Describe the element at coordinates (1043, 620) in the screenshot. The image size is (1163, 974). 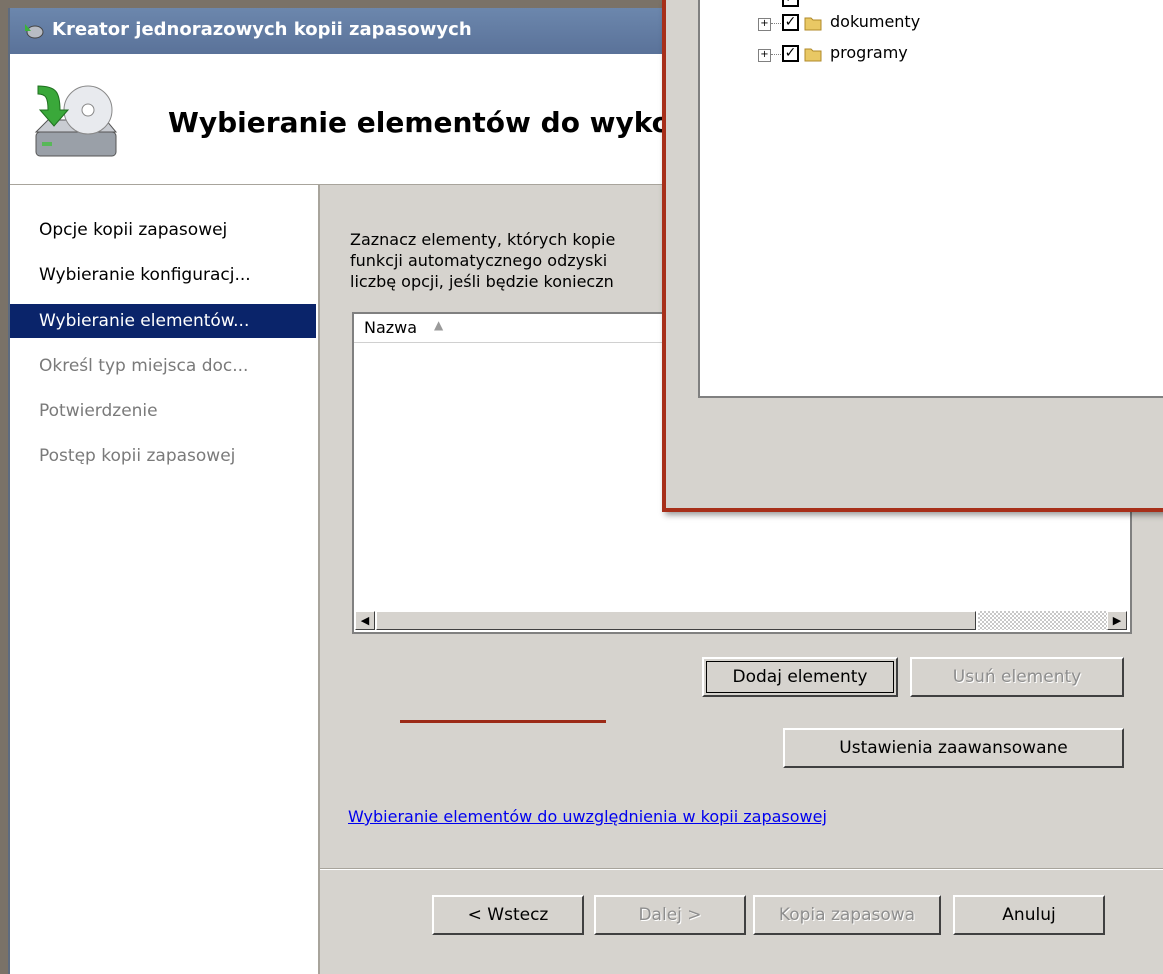
I see `scroll-track` at that location.